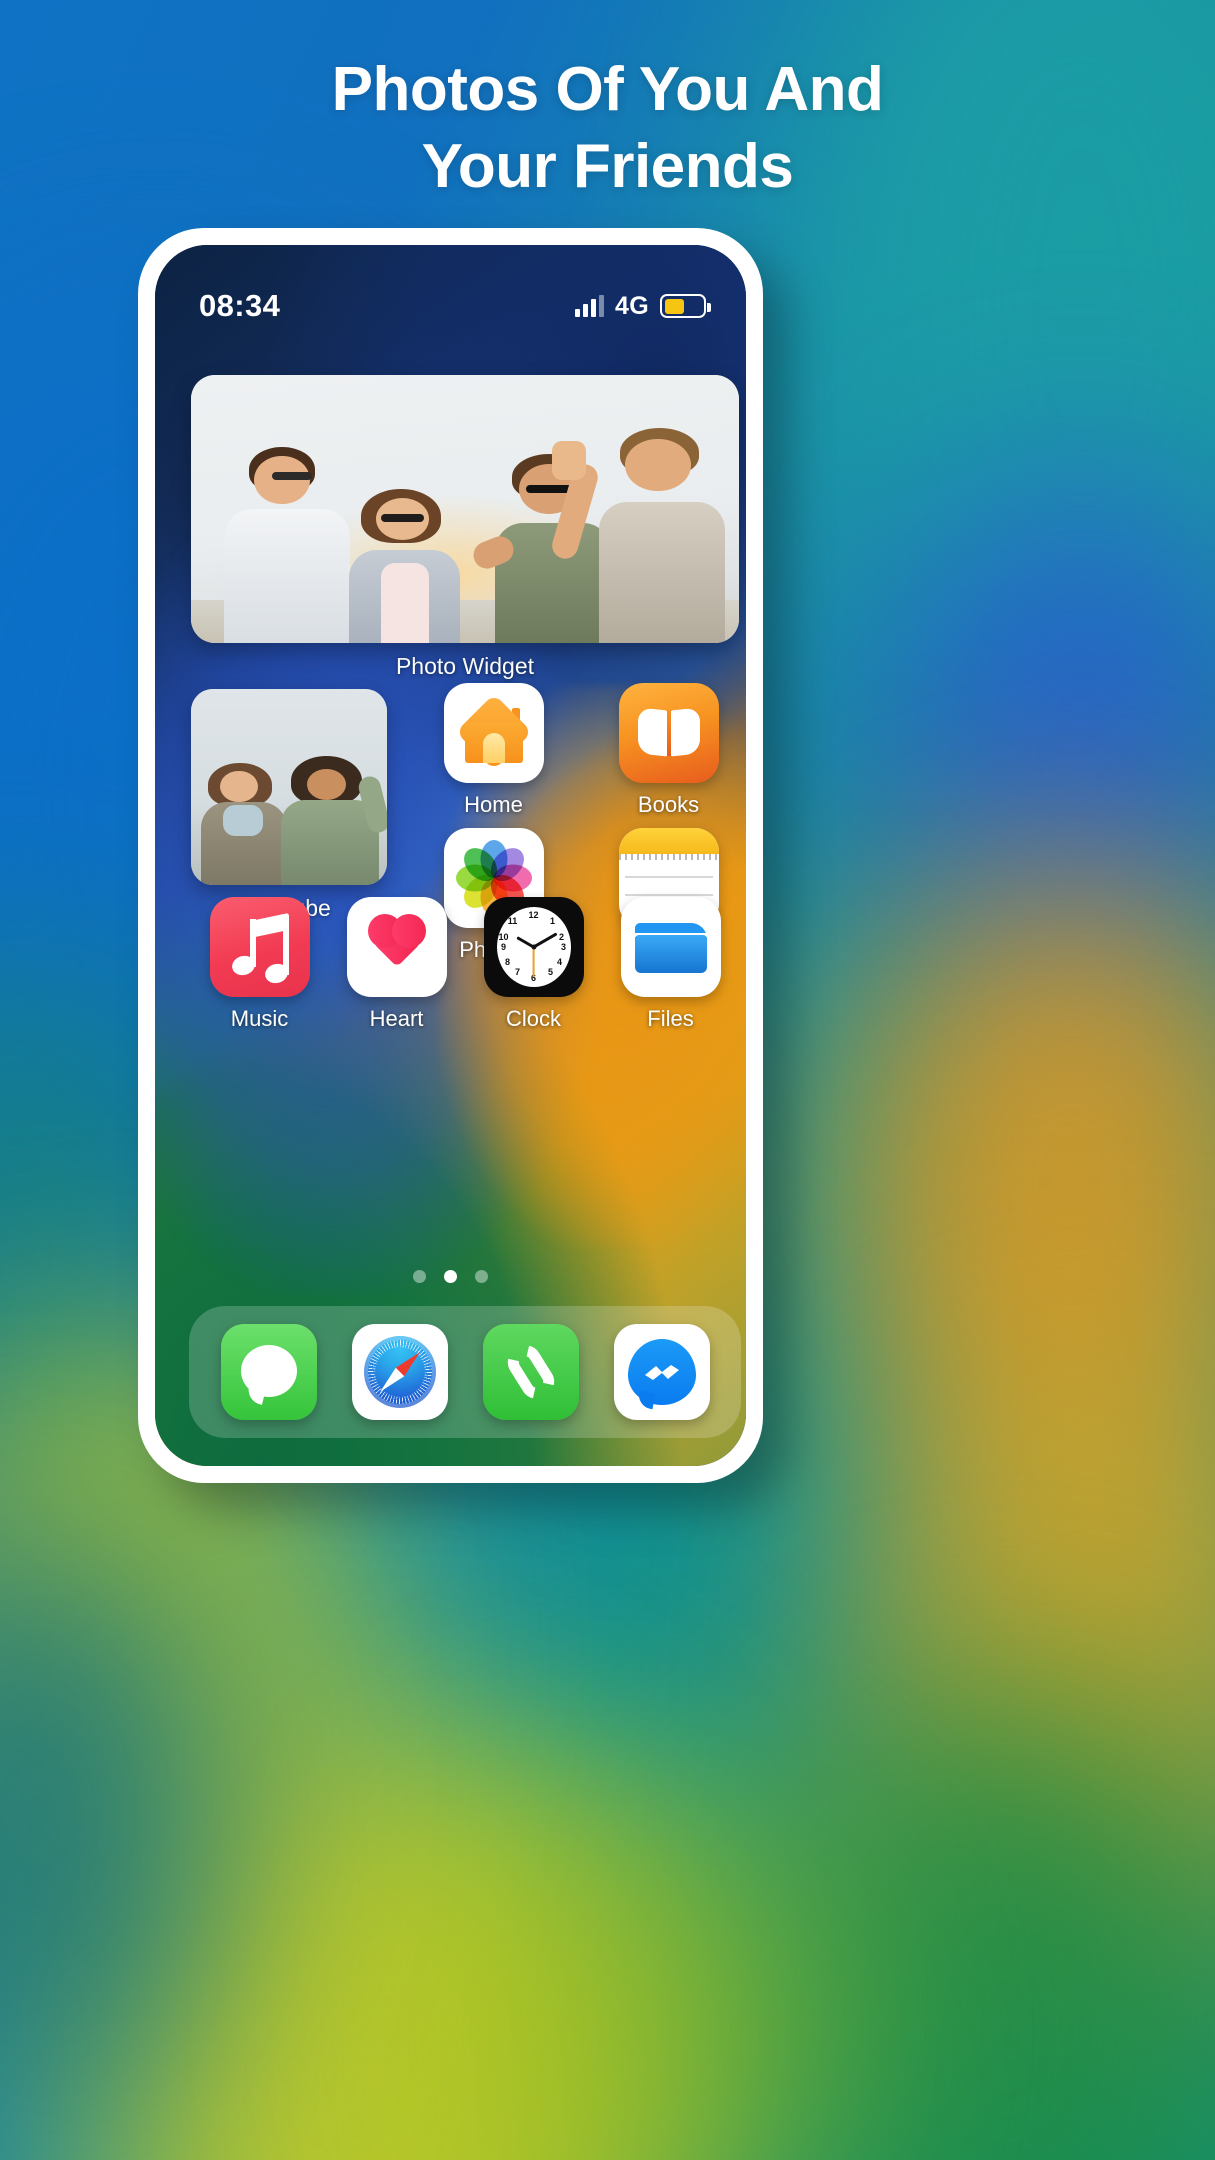  I want to click on app-heart: Heart, so click(396, 964).